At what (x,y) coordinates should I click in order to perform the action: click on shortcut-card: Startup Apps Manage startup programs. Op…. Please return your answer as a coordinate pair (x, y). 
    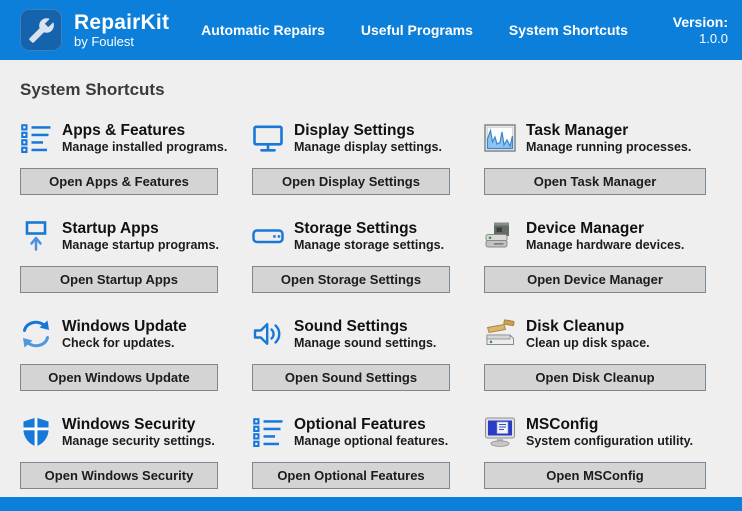
    Looking at the image, I should click on (119, 255).